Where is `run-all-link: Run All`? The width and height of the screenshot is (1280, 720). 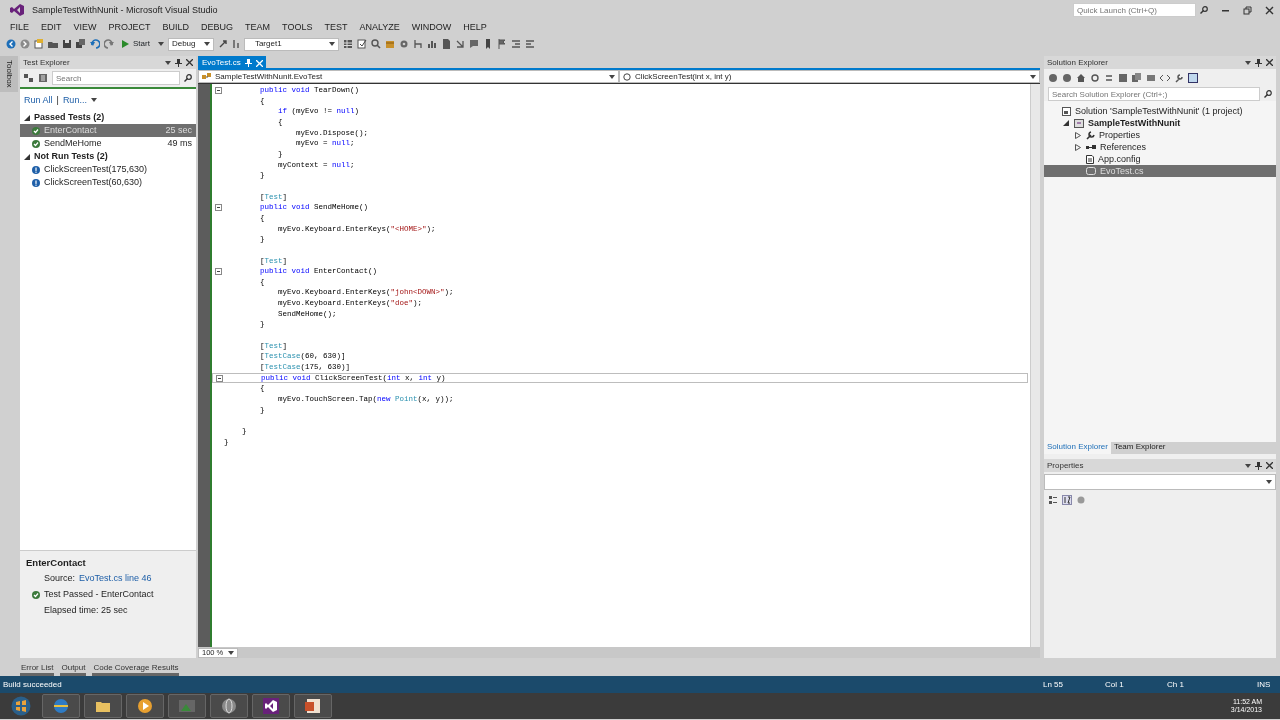 run-all-link: Run All is located at coordinates (38, 100).